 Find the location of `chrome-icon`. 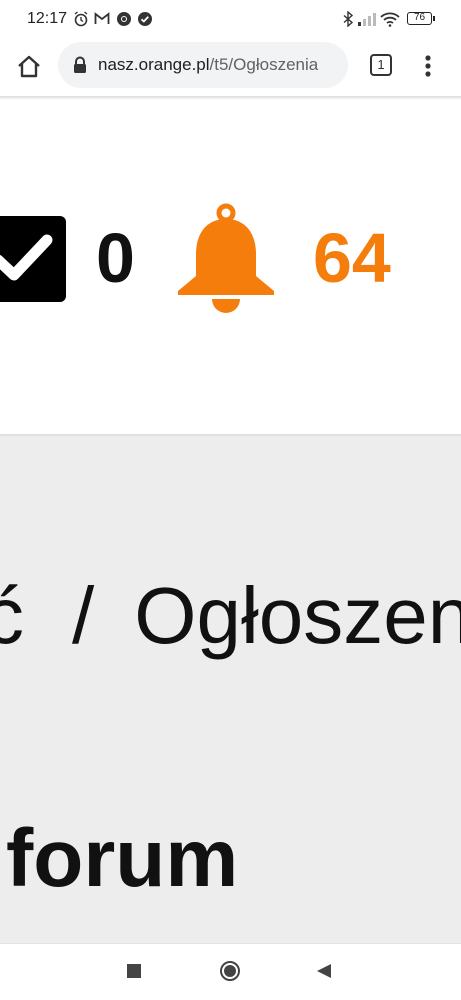

chrome-icon is located at coordinates (124, 19).